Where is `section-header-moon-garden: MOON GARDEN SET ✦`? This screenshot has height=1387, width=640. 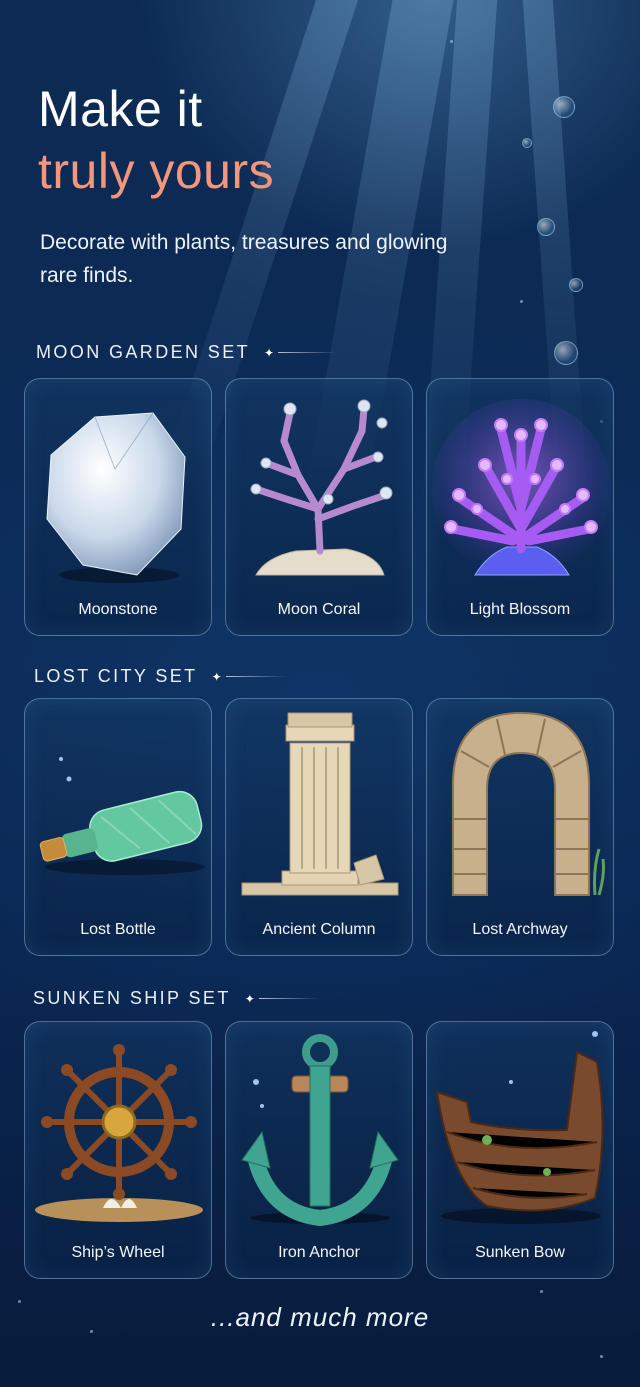
section-header-moon-garden: MOON GARDEN SET ✦ is located at coordinates (187, 352).